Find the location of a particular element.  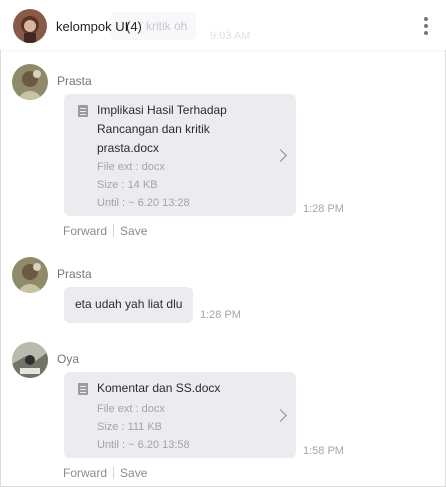

message-time: 1:58 PM is located at coordinates (323, 451).